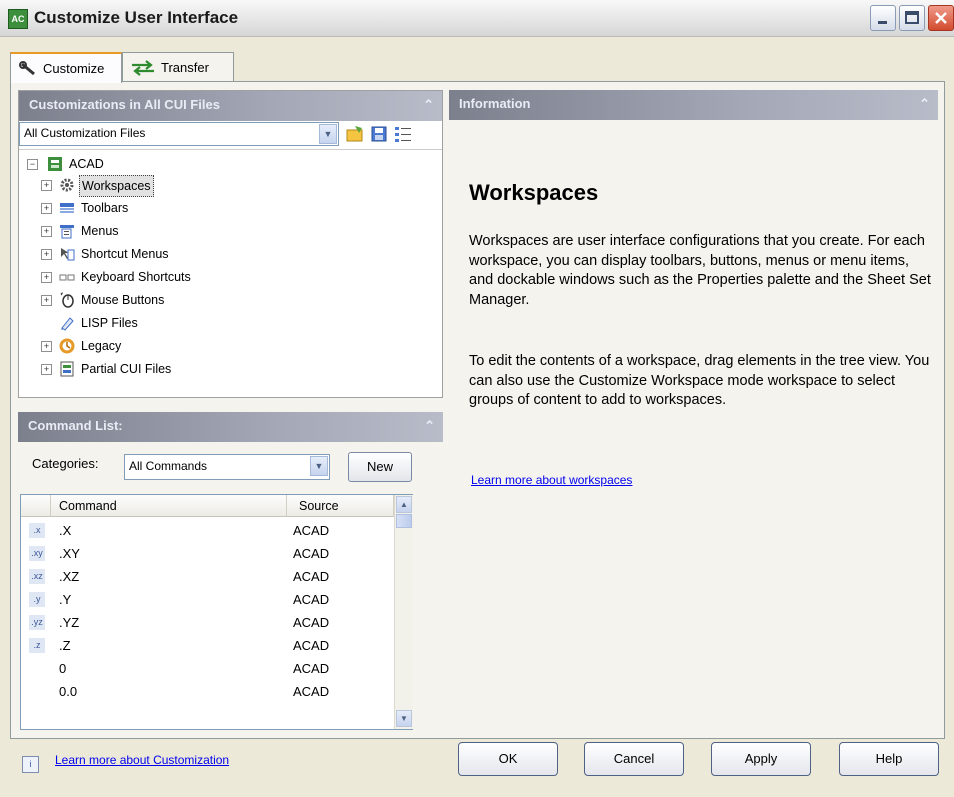 This screenshot has width=954, height=797. Describe the element at coordinates (65, 599) in the screenshot. I see `command-name: .Y` at that location.